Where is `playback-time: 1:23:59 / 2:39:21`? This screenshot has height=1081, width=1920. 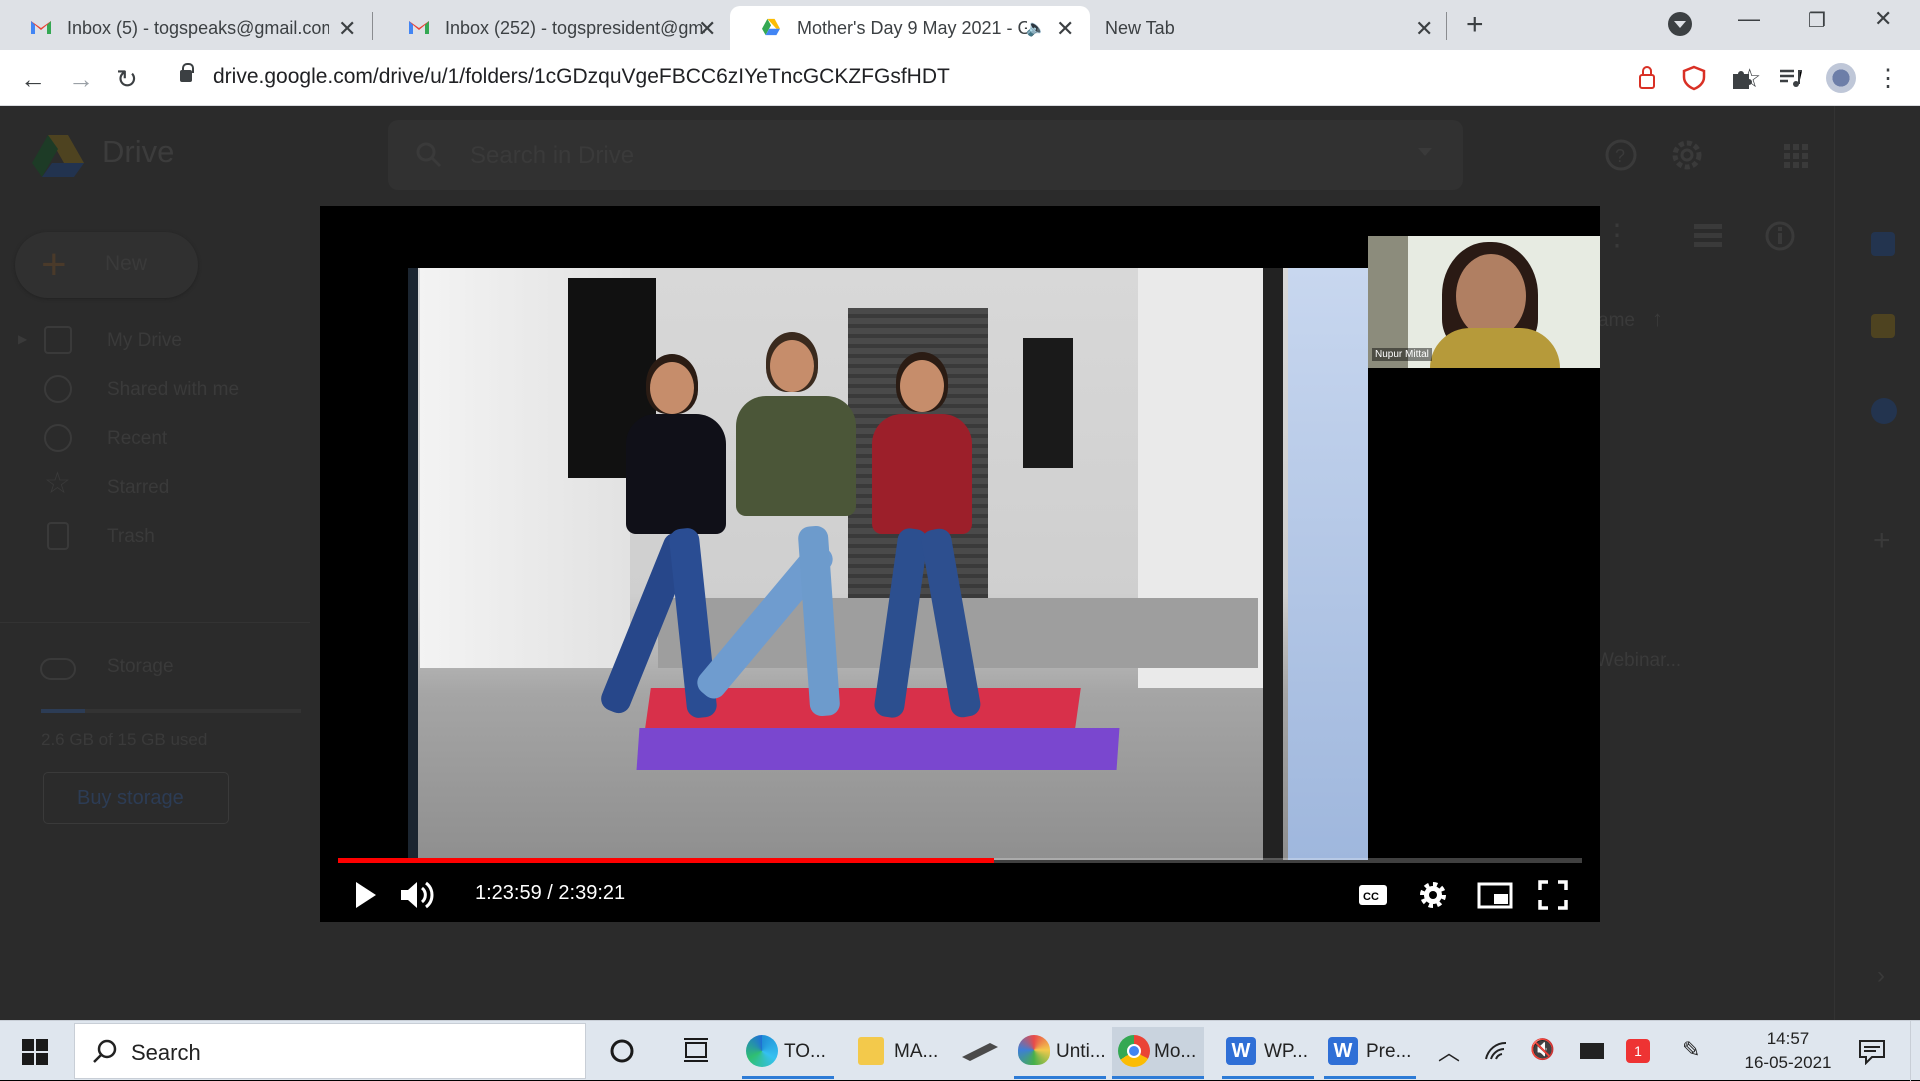 playback-time: 1:23:59 / 2:39:21 is located at coordinates (550, 893).